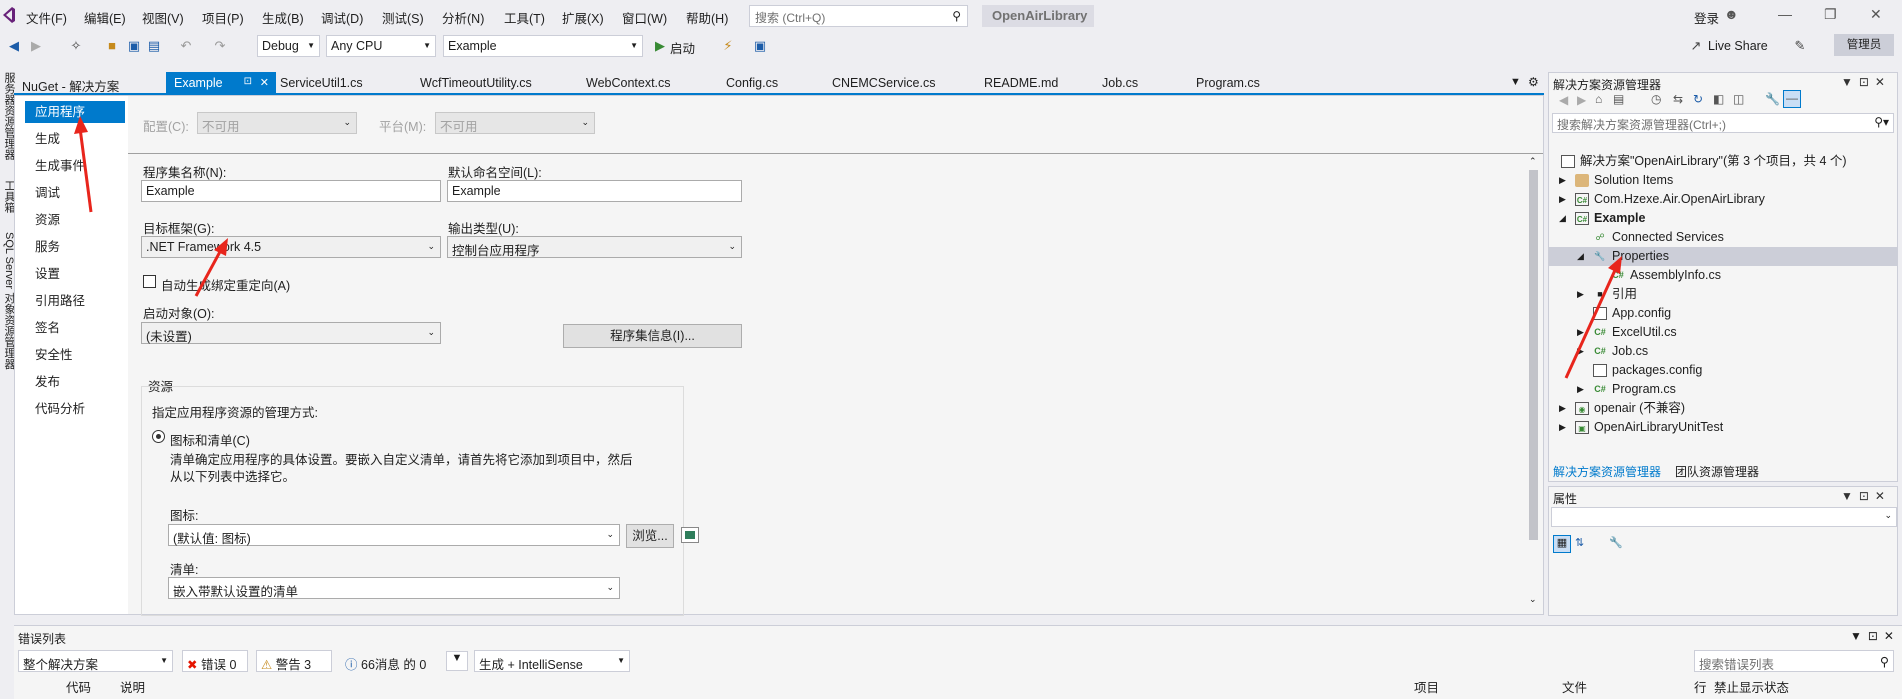  What do you see at coordinates (1717, 471) in the screenshot?
I see `tab-team-explorer: 团队资源管理器` at bounding box center [1717, 471].